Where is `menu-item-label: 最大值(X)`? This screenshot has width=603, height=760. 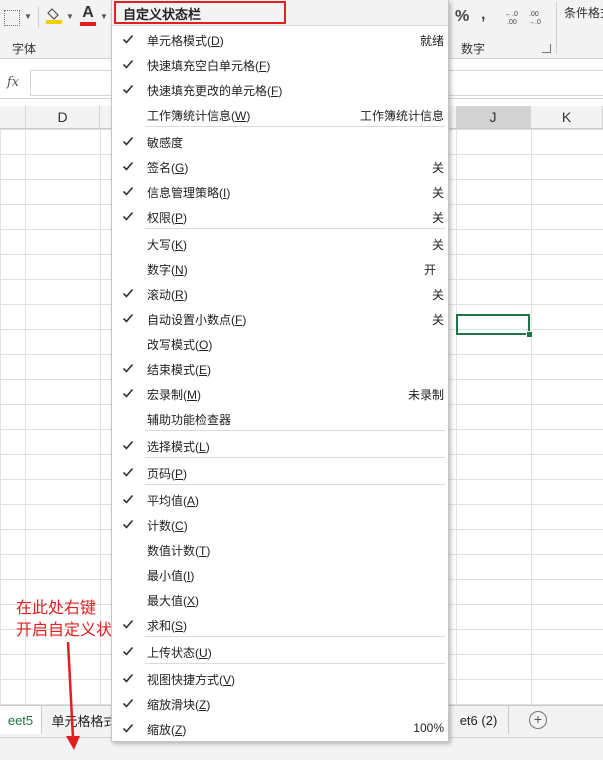
menu-item-label: 最大值(X) is located at coordinates (173, 601).